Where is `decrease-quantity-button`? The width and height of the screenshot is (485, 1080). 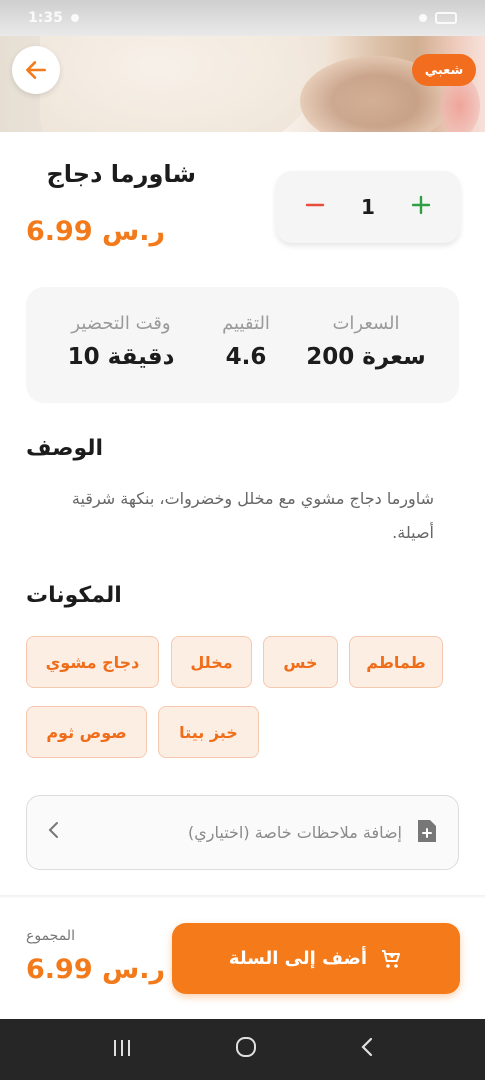 decrease-quantity-button is located at coordinates (315, 207).